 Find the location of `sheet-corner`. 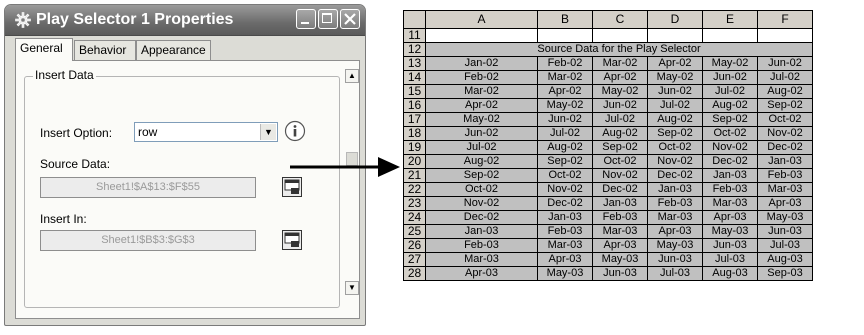

sheet-corner is located at coordinates (414, 19).